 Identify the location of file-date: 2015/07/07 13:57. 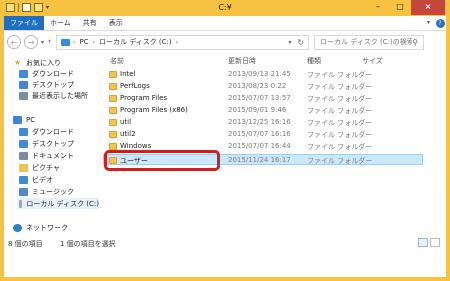
(259, 98).